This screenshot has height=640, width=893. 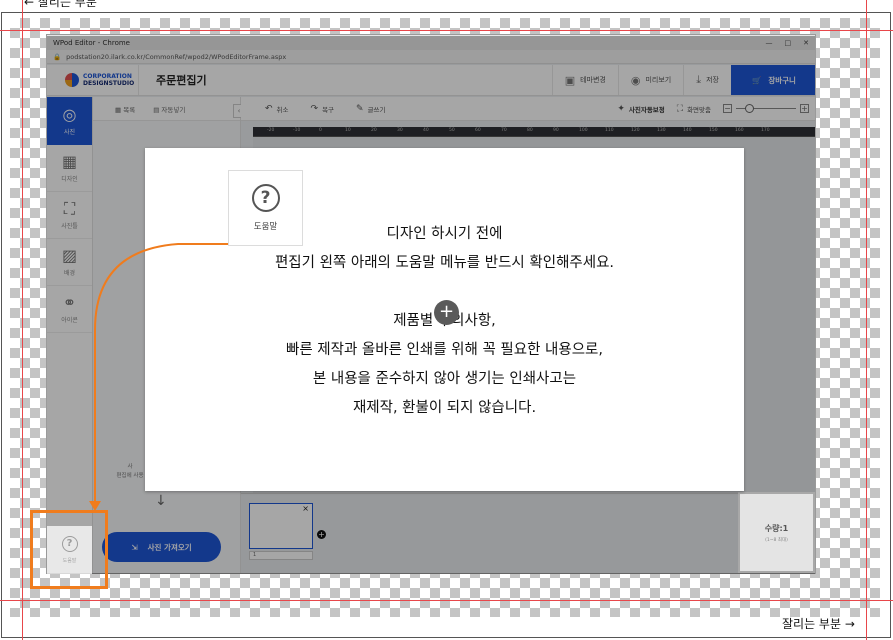 What do you see at coordinates (265, 198) in the screenshot?
I see `question-circle-icon: ?` at bounding box center [265, 198].